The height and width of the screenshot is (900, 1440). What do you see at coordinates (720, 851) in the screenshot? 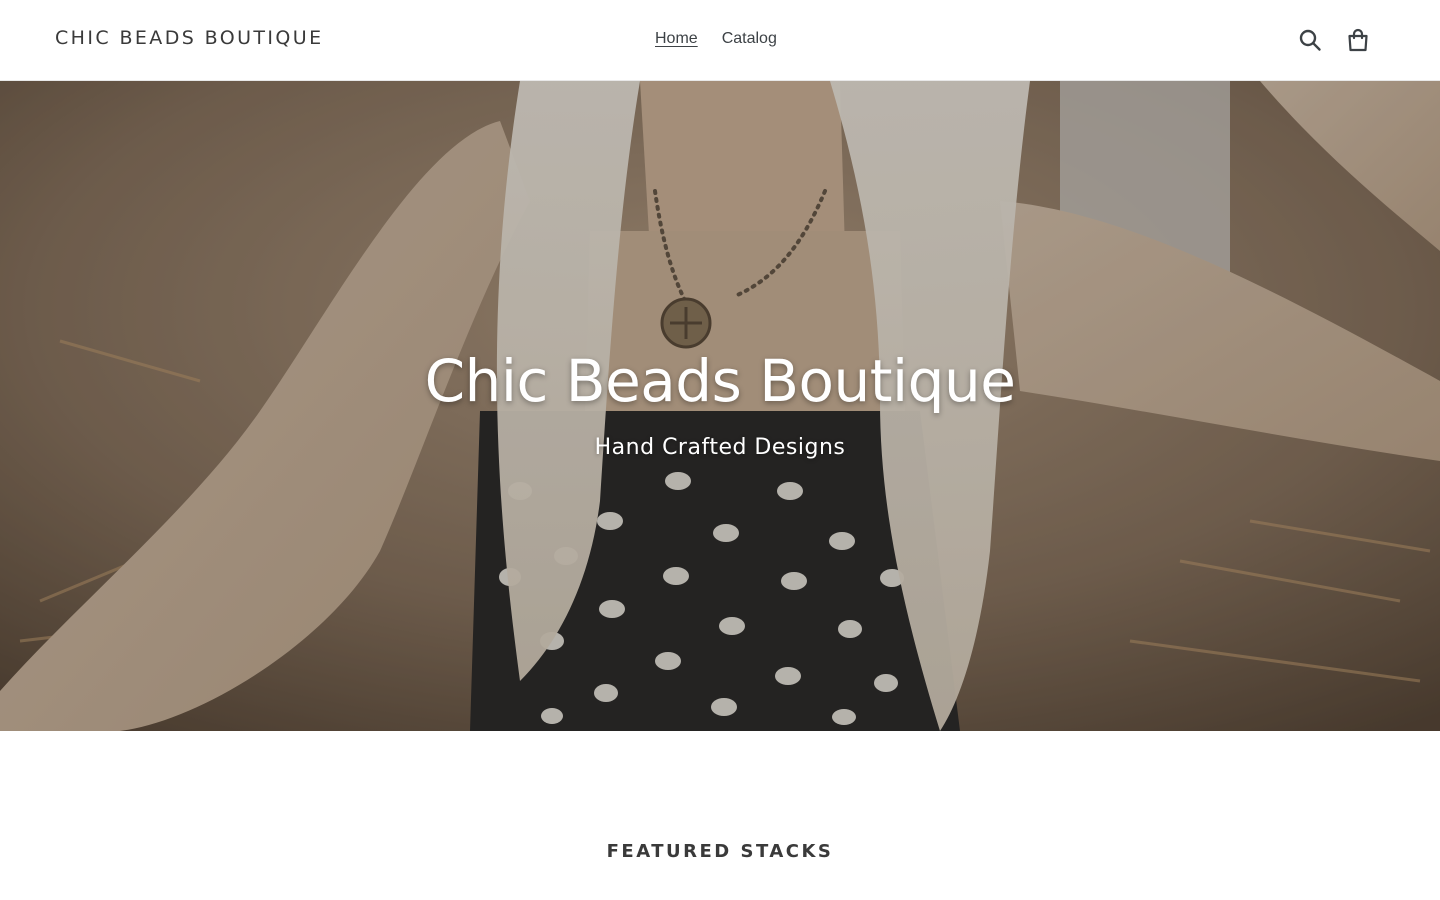
I see `featured-heading: FEATURED STACKS` at bounding box center [720, 851].